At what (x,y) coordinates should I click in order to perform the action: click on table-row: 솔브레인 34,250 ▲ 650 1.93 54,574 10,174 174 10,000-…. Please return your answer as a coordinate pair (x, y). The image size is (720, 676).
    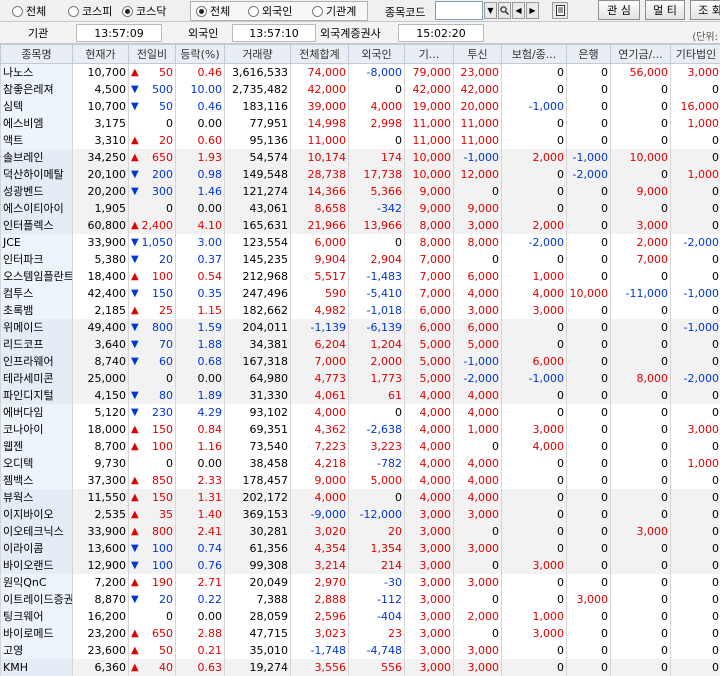
    Looking at the image, I should click on (360, 157).